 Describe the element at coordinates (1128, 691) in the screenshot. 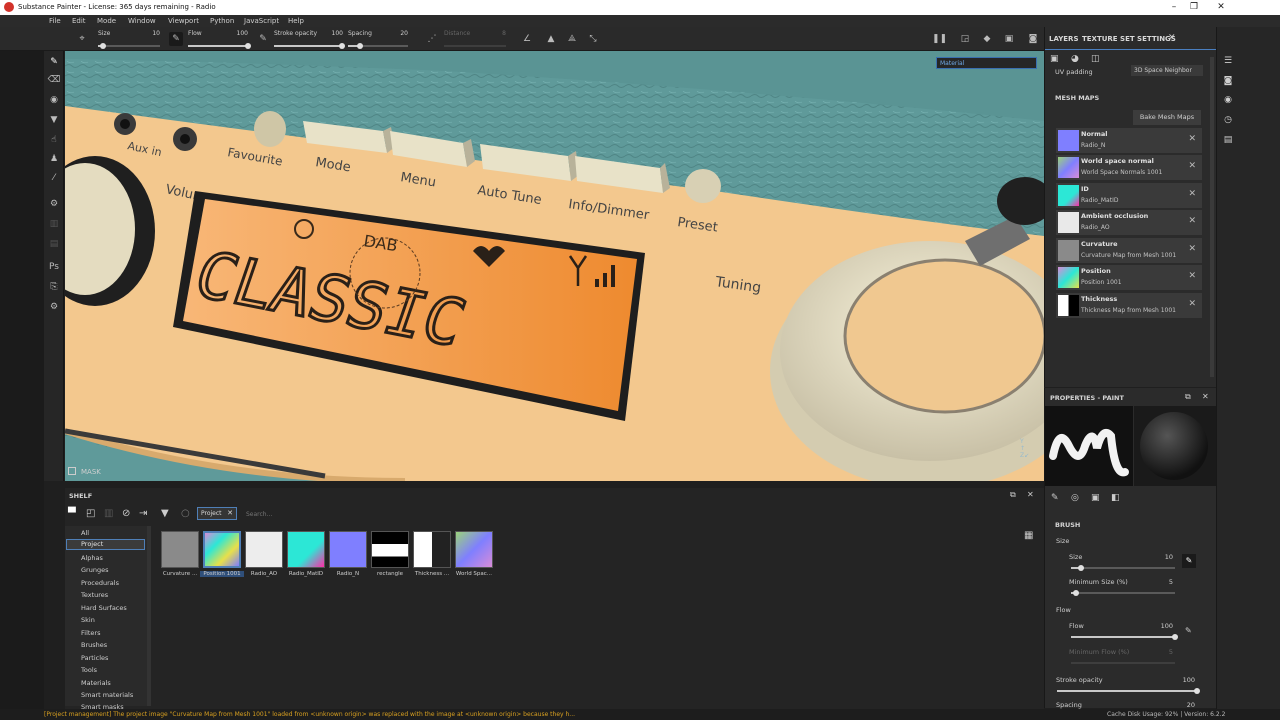

I see `stroke-opacity-slider` at that location.